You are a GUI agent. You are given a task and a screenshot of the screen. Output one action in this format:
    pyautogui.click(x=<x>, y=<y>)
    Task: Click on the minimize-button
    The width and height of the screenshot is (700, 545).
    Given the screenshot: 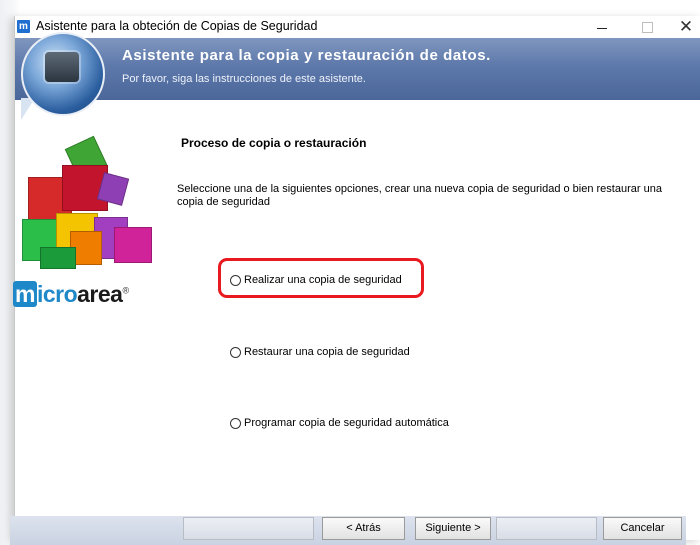 What is the action you would take?
    pyautogui.click(x=601, y=27)
    